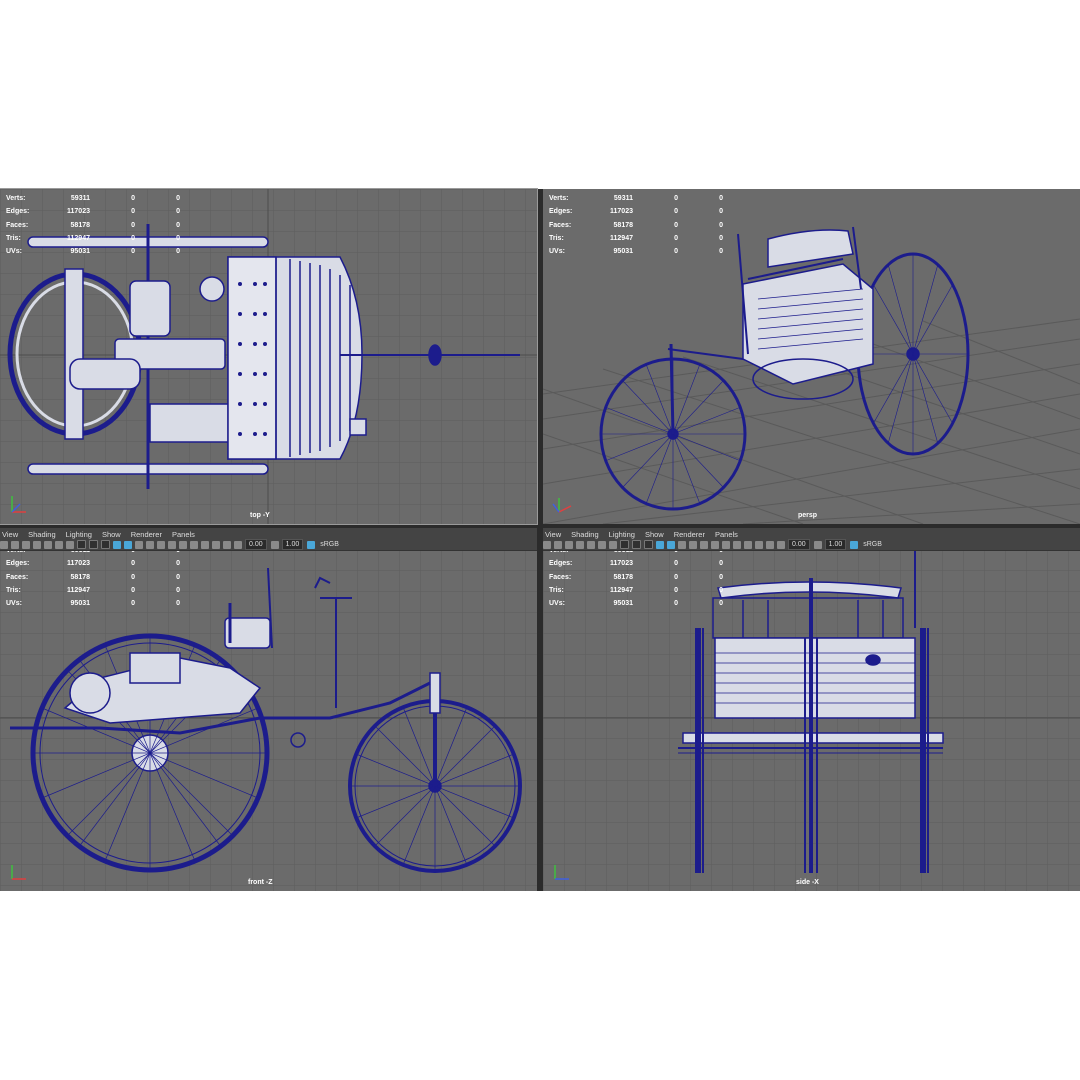 Image resolution: width=1080 pixels, height=1080 pixels. What do you see at coordinates (260, 515) in the screenshot?
I see `camera-label-top: top -Y` at bounding box center [260, 515].